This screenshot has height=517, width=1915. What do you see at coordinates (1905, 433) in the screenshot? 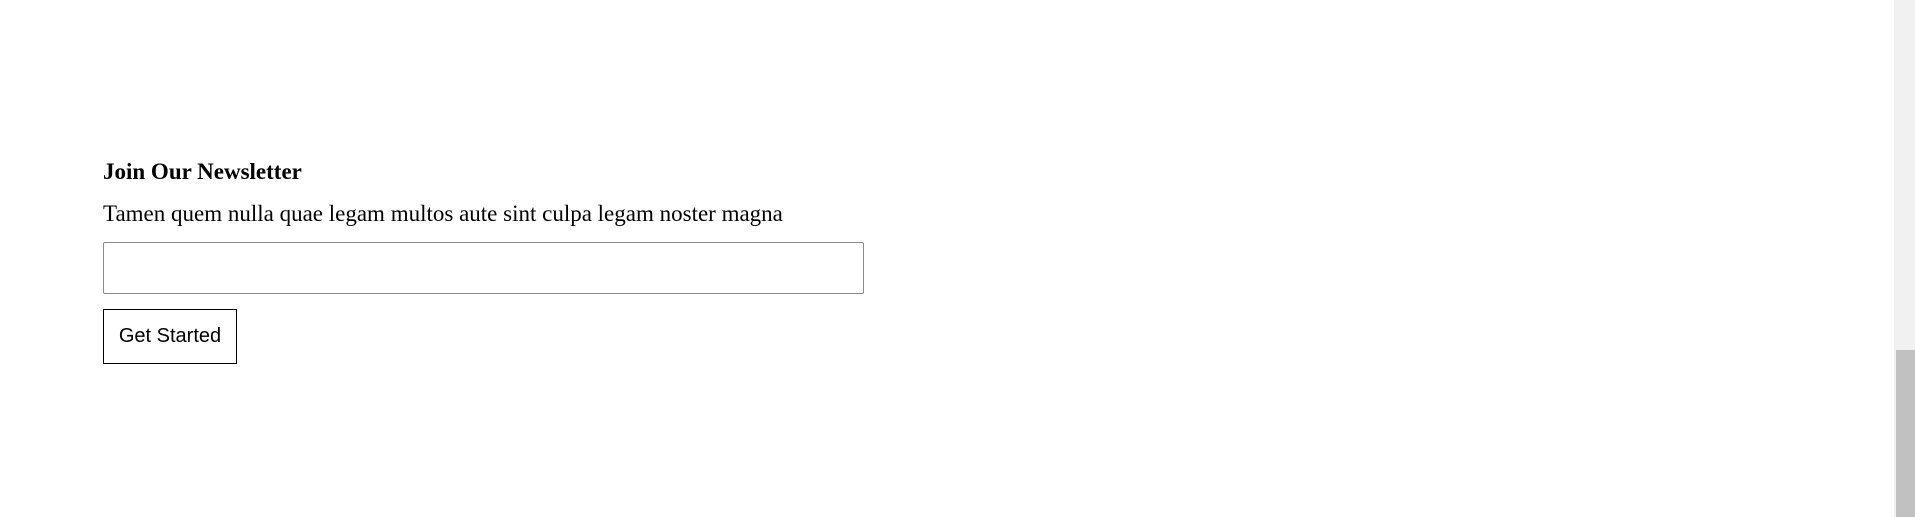
I see `scrollbar-thumb` at bounding box center [1905, 433].